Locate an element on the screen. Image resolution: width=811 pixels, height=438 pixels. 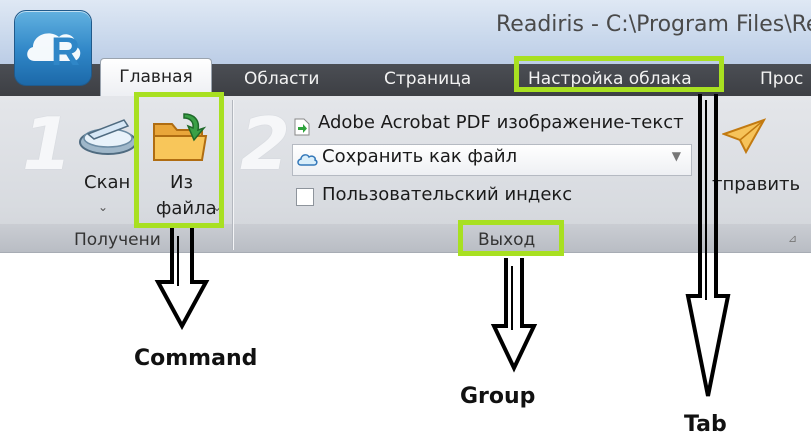
annotation-command: Command is located at coordinates (196, 358).